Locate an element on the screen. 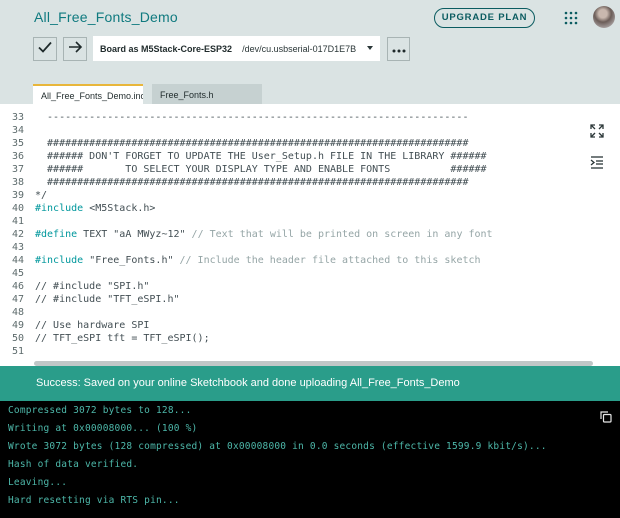  code-line: 43 is located at coordinates (17, 247).